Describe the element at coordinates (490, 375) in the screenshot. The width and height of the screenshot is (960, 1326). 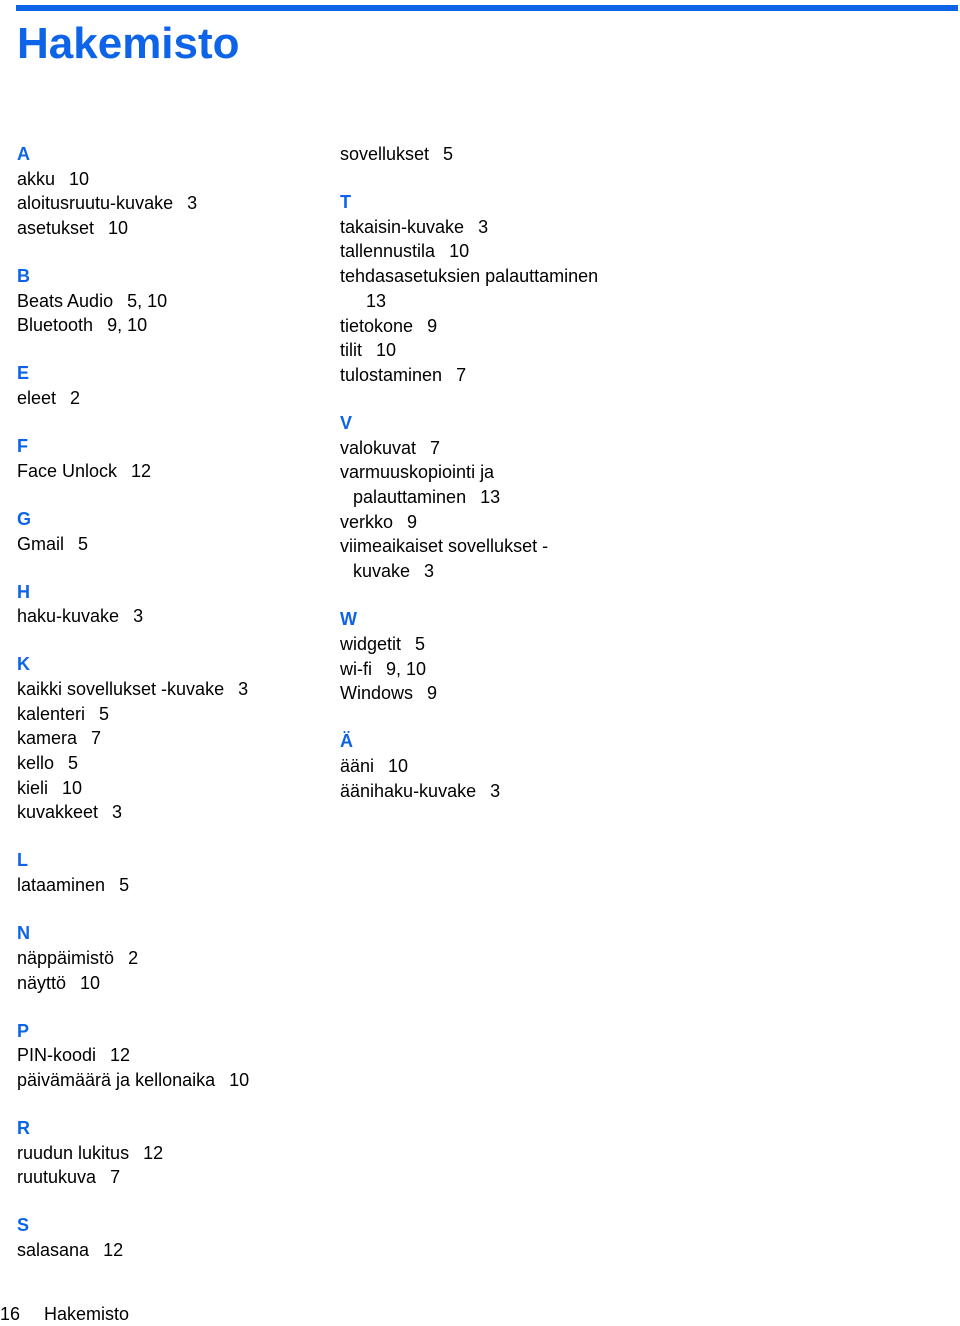
I see `index-entry: tulostaminen 7` at that location.